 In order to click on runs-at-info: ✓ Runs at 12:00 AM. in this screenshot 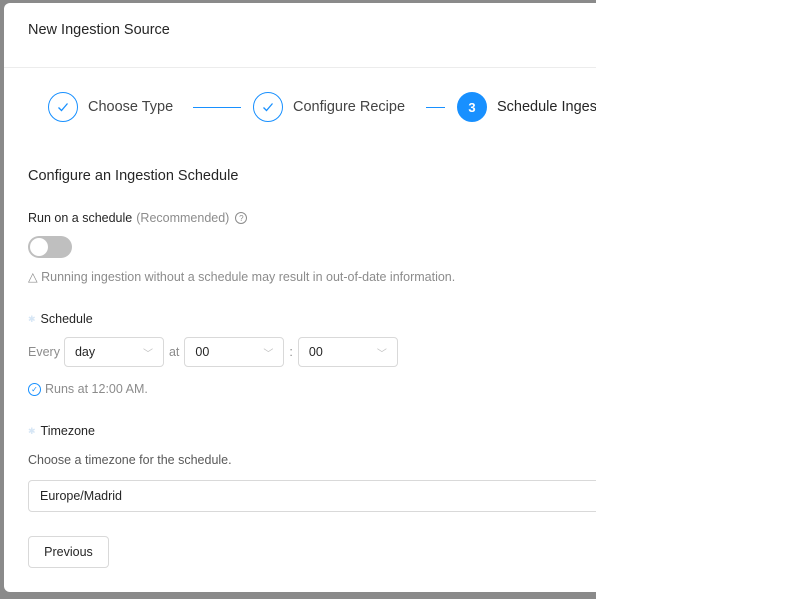, I will do `click(88, 389)`.